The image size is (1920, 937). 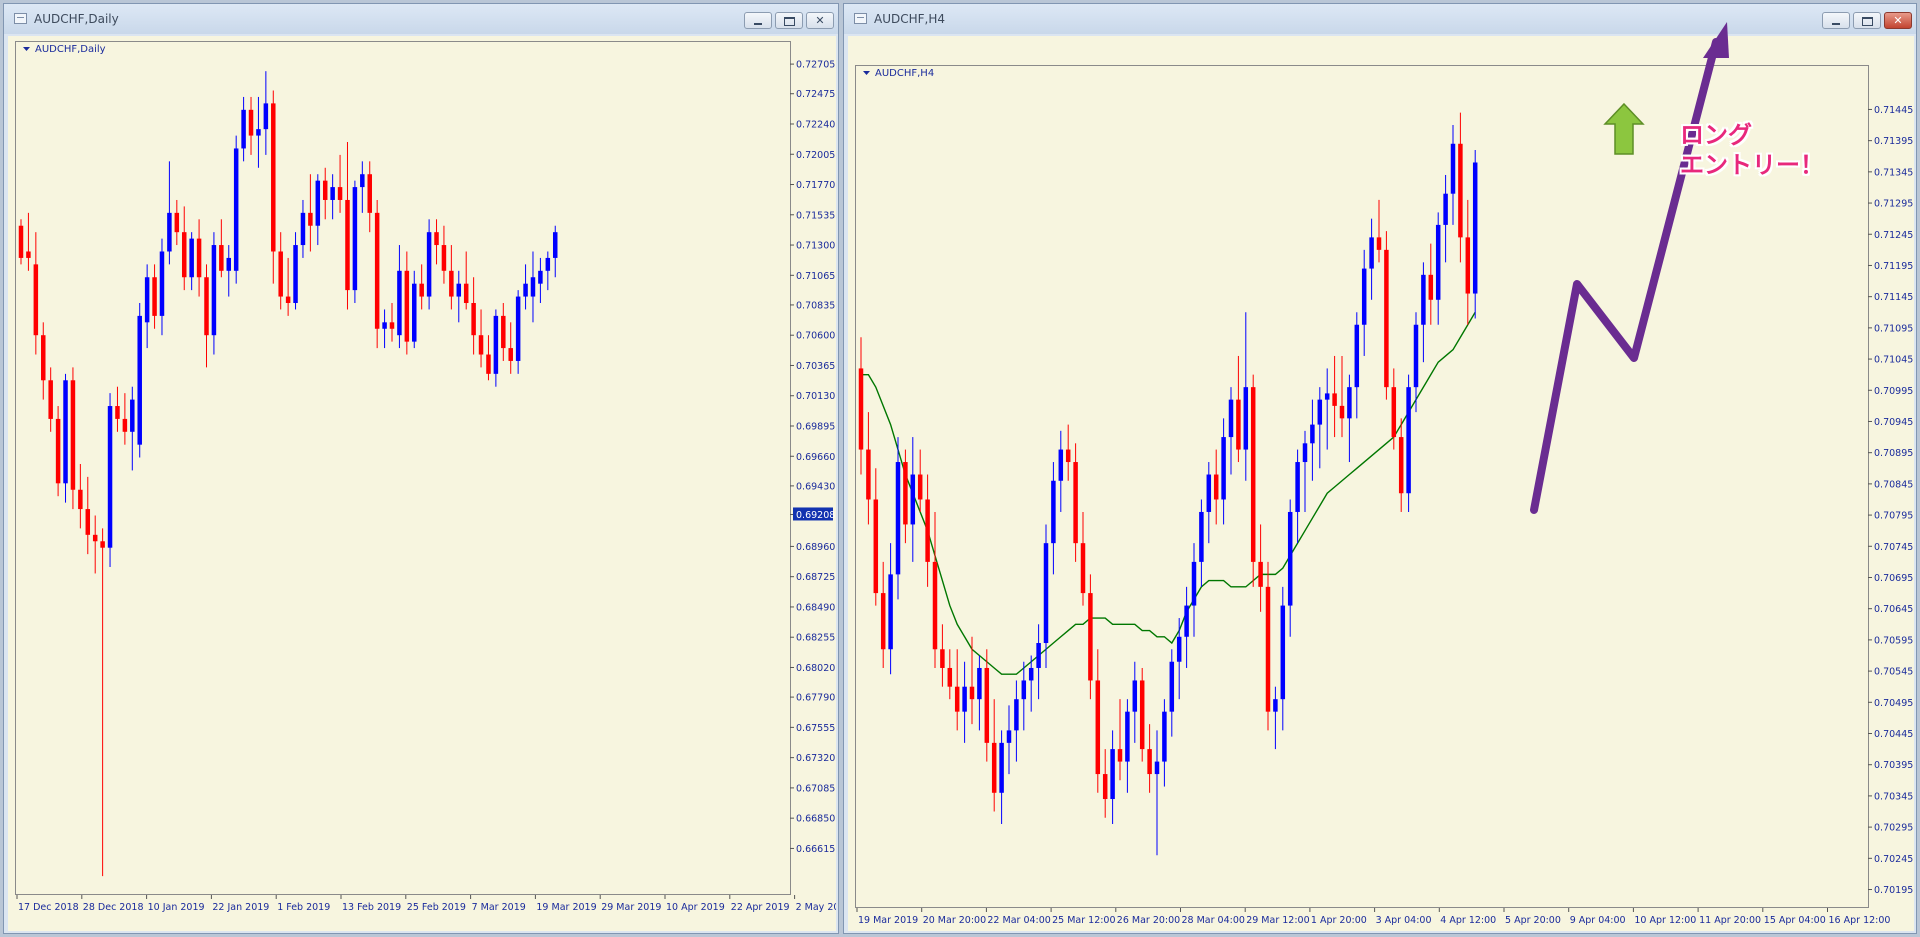 What do you see at coordinates (1893, 734) in the screenshot?
I see `y-tick-label: 0.70445` at bounding box center [1893, 734].